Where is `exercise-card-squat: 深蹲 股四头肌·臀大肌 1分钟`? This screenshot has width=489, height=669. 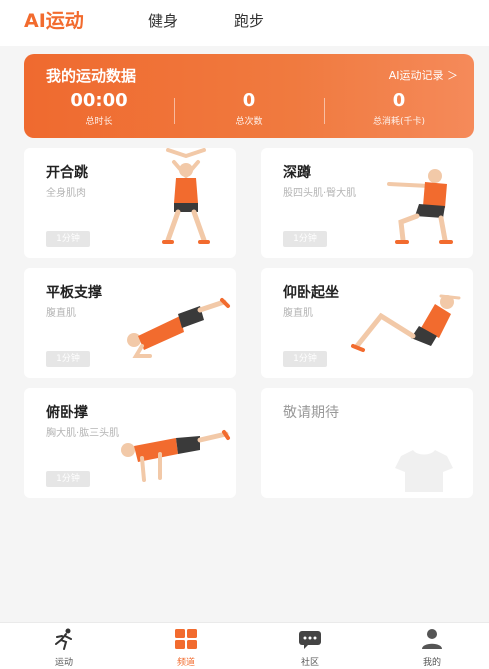 exercise-card-squat: 深蹲 股四头肌·臀大肌 1分钟 is located at coordinates (367, 203).